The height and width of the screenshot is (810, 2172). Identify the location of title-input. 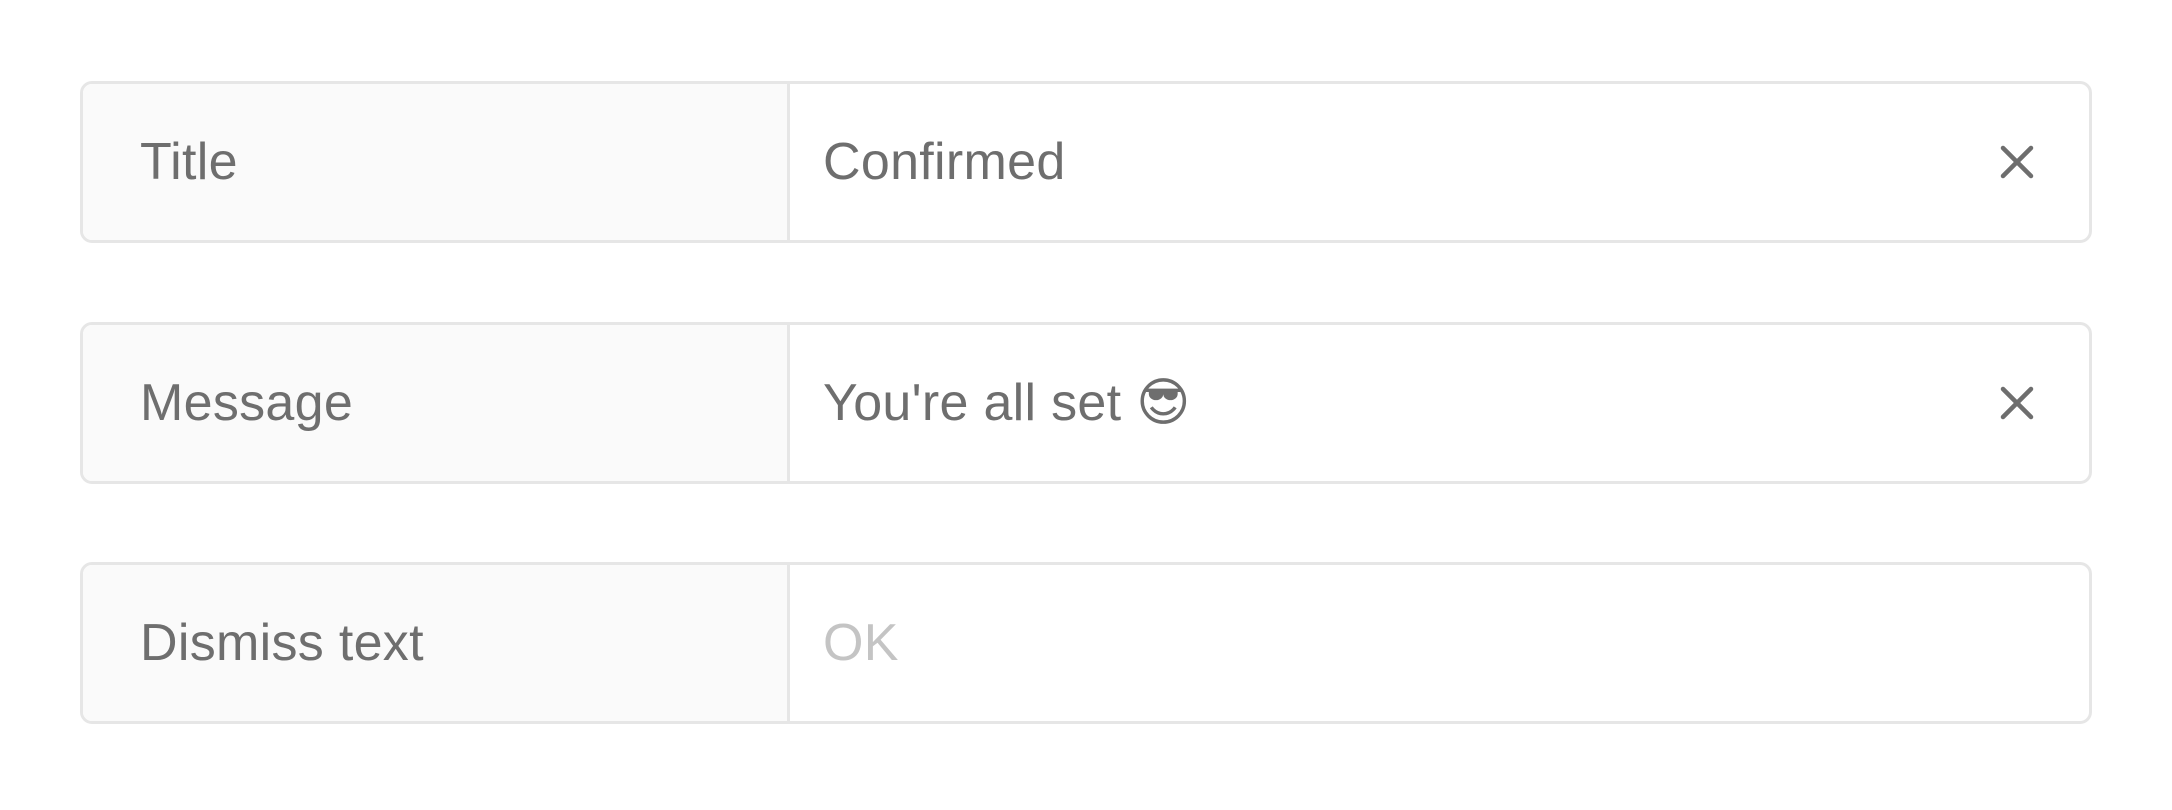
(1439, 162).